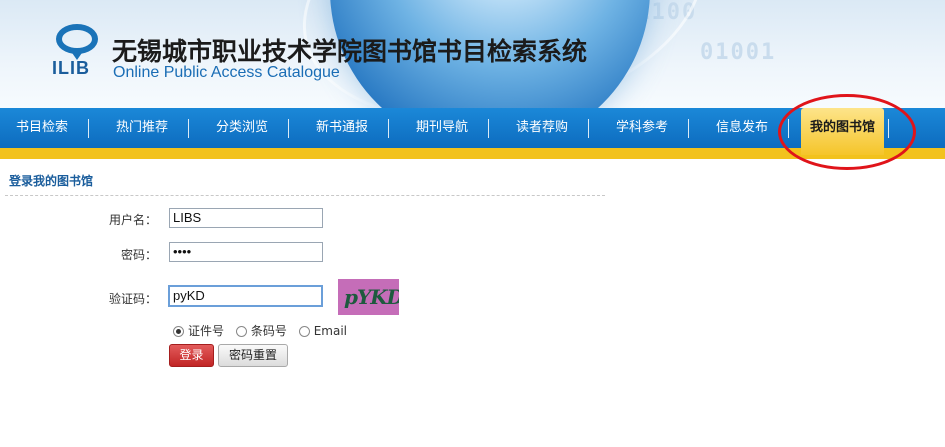 The width and height of the screenshot is (945, 447). Describe the element at coordinates (71, 68) in the screenshot. I see `logo-text: ILIB` at that location.